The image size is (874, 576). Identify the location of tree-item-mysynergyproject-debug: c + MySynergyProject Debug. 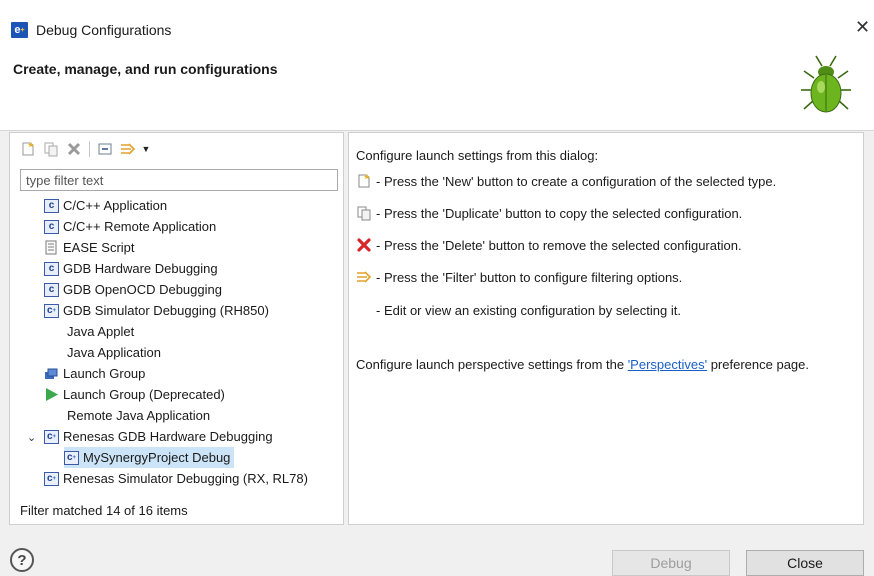
(149, 457).